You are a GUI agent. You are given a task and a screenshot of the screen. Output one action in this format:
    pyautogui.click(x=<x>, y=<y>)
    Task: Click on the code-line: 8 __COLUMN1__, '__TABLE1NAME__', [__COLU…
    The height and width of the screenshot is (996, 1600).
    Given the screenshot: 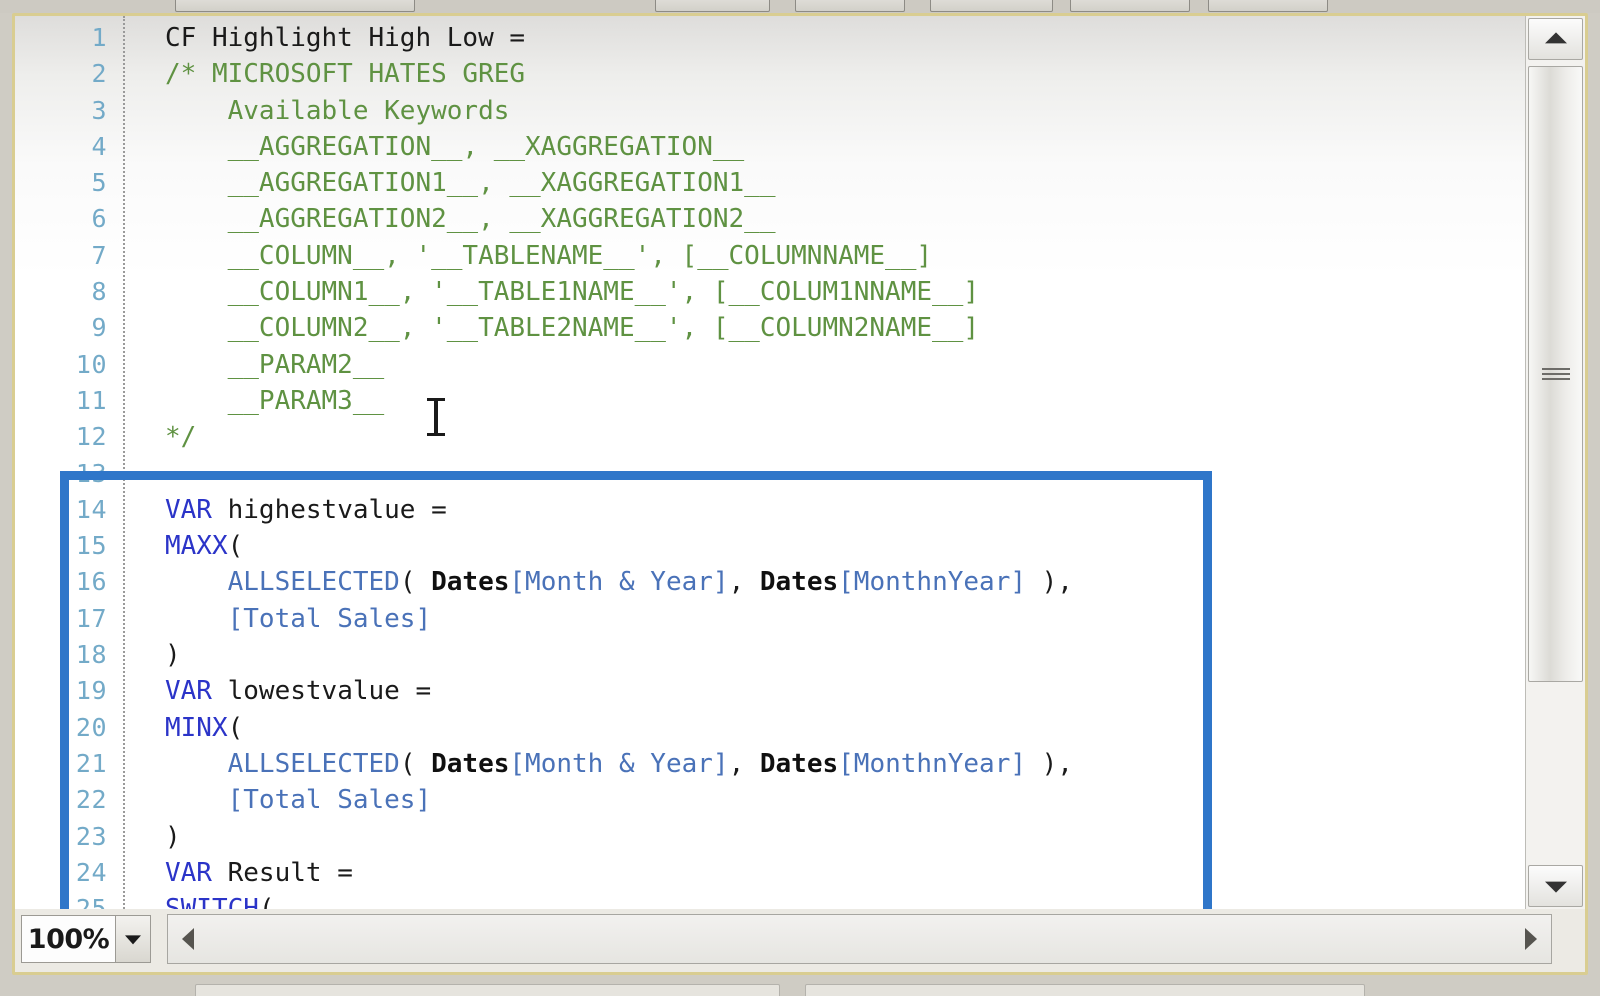 What is the action you would take?
    pyautogui.click(x=770, y=292)
    